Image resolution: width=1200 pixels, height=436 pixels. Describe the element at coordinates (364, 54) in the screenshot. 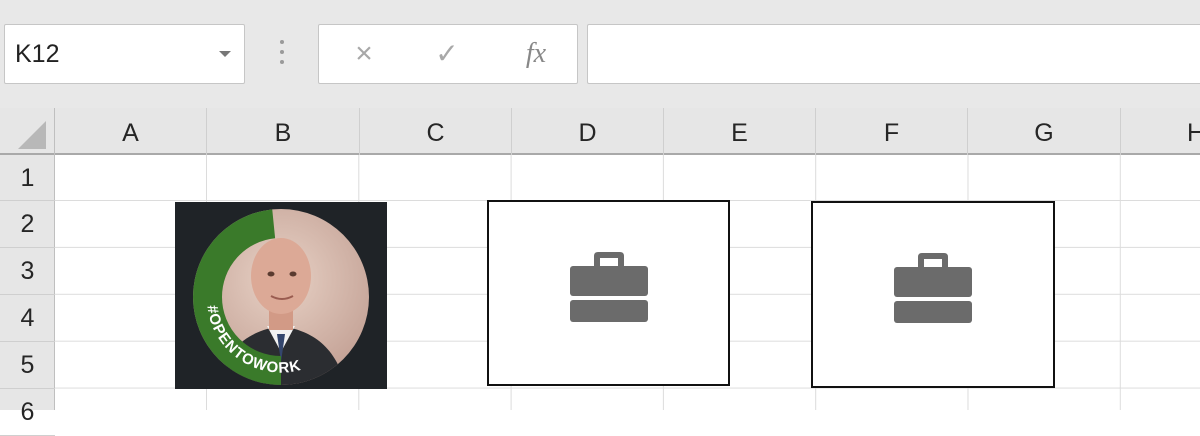

I see `cancel-icon: ×` at that location.